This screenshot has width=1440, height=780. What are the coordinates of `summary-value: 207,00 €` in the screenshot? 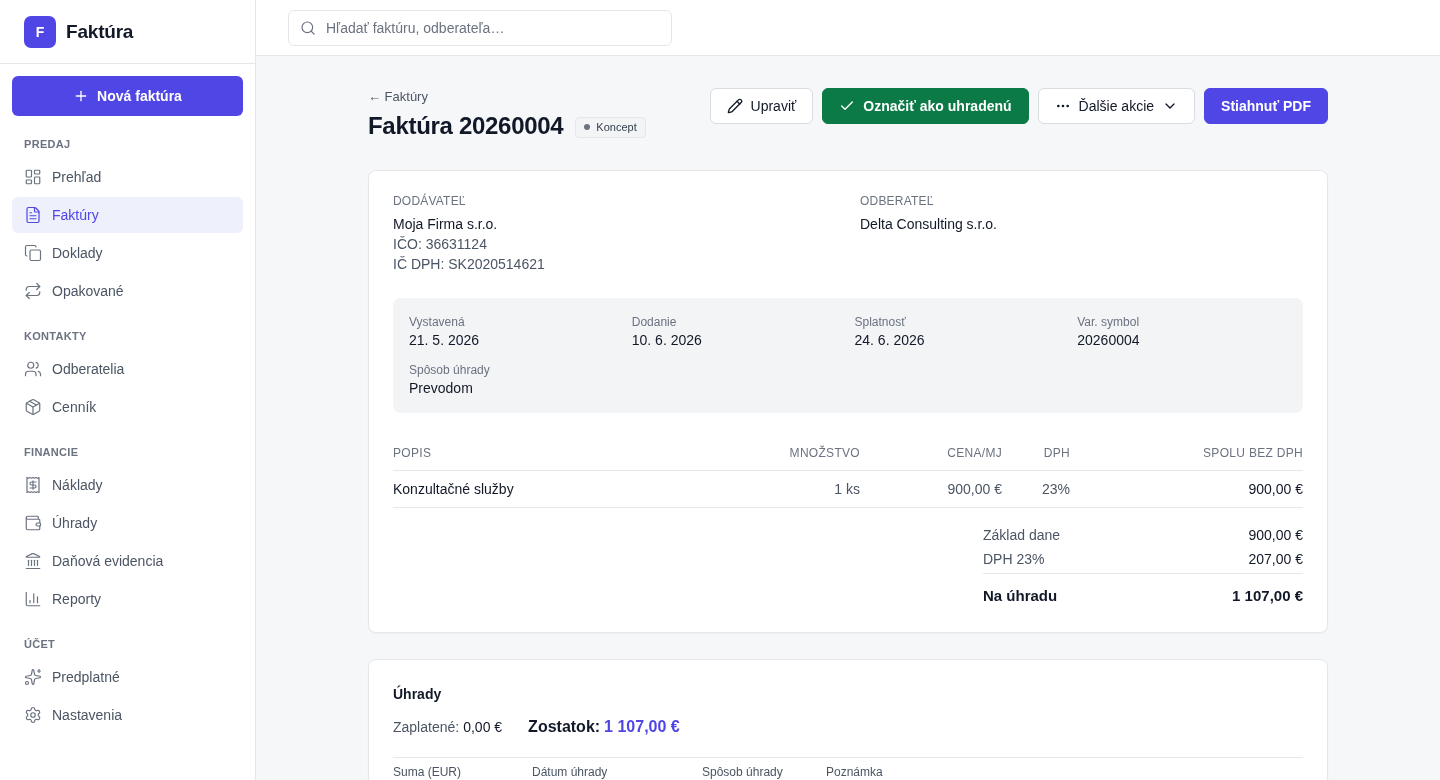 It's located at (1275, 559).